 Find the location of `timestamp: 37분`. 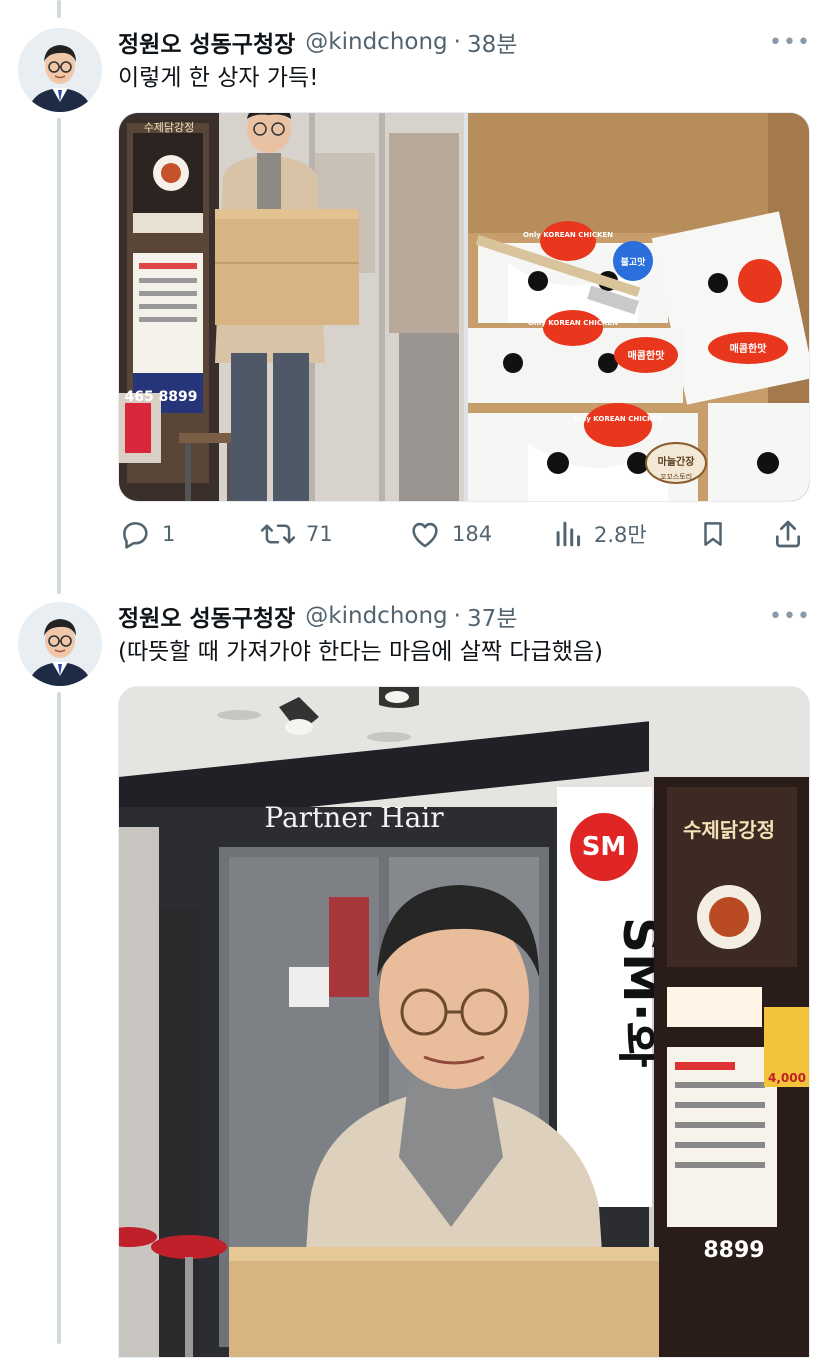

timestamp: 37분 is located at coordinates (492, 616).